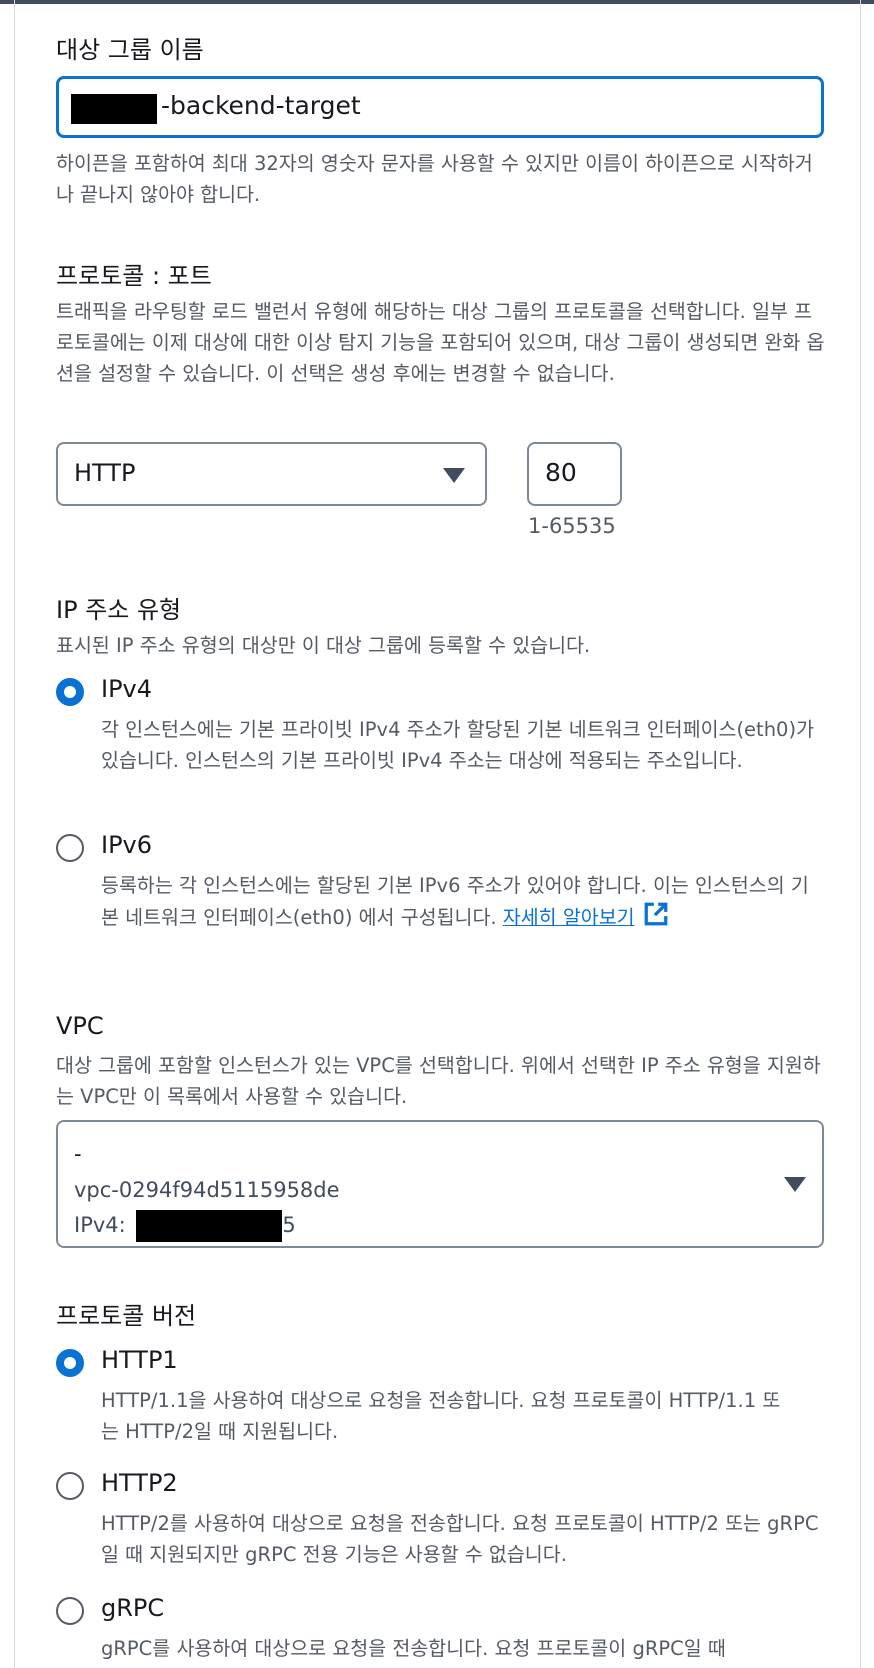  Describe the element at coordinates (126, 845) in the screenshot. I see `radio-ipv6-label: IPv6` at that location.